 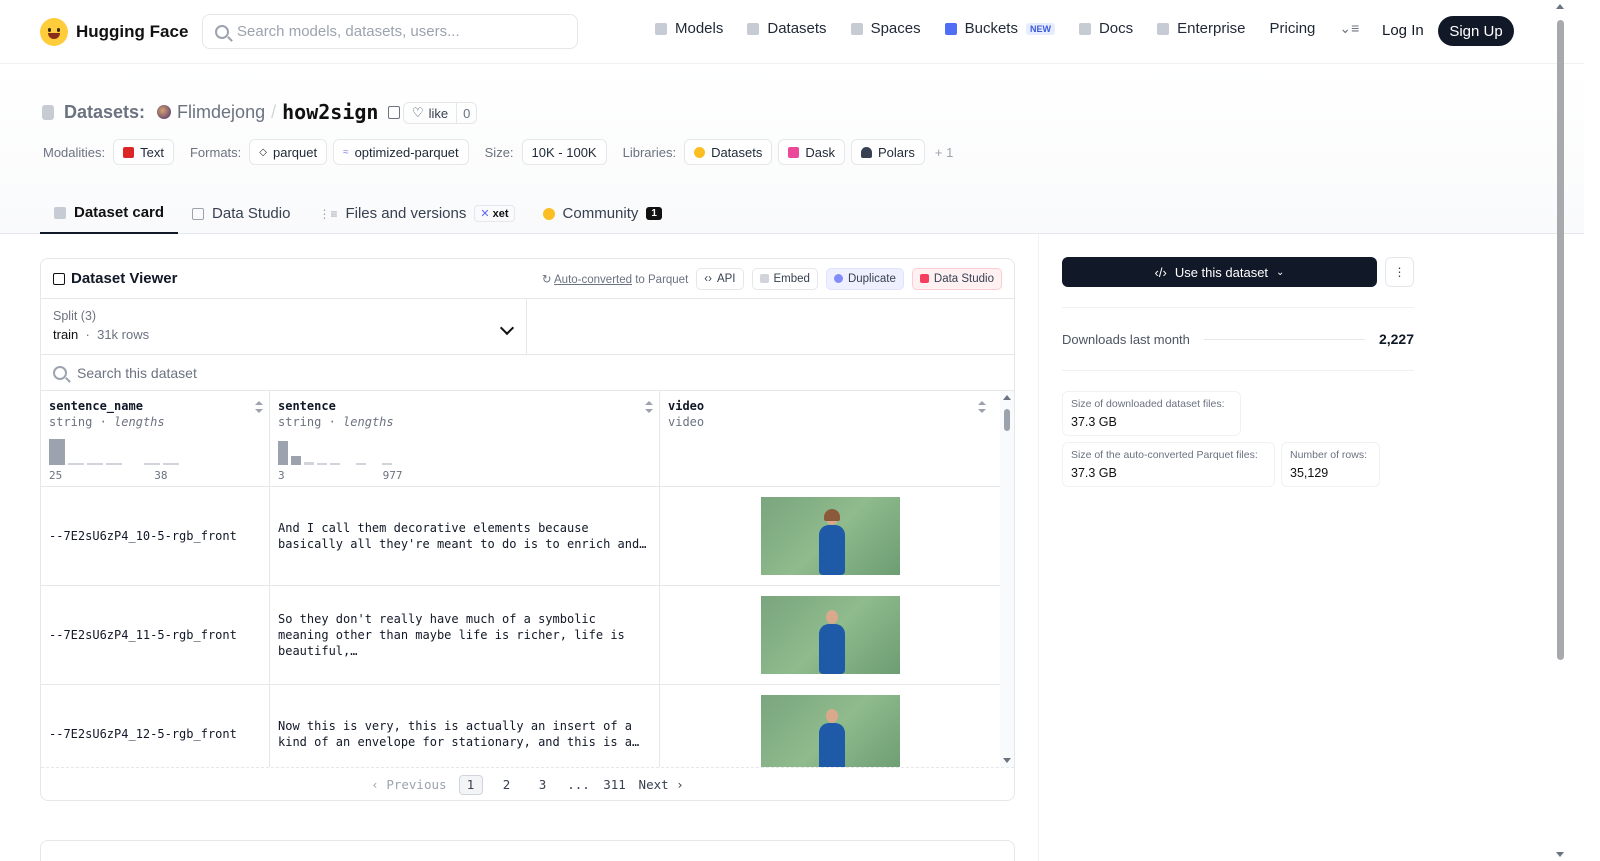 What do you see at coordinates (1349, 28) in the screenshot?
I see `more-menu-icon: ⌄≡` at bounding box center [1349, 28].